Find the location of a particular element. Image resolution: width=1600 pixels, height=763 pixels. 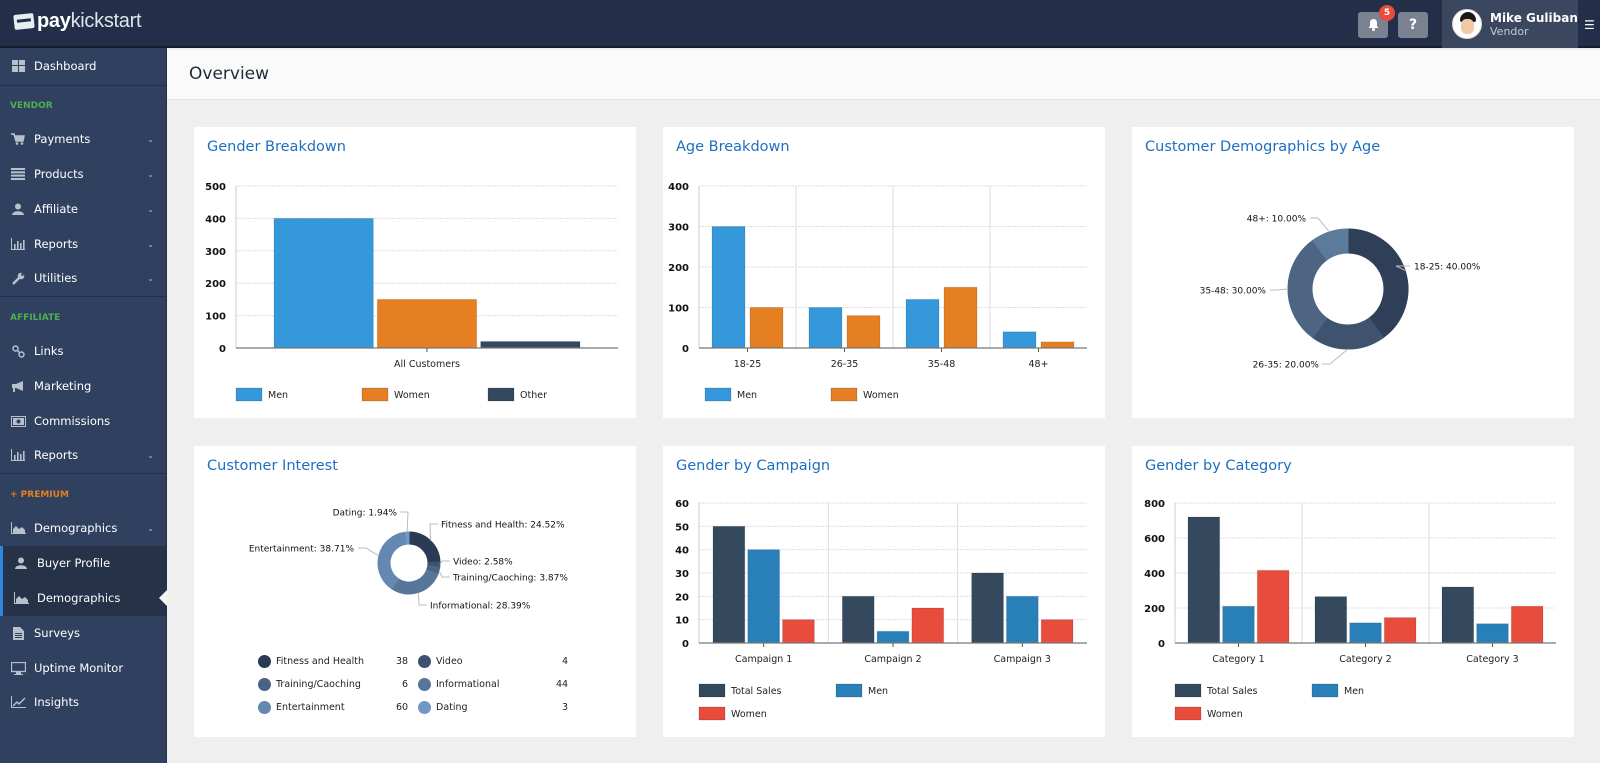

sidebar-item-products: Products ⌄ is located at coordinates (83, 174).